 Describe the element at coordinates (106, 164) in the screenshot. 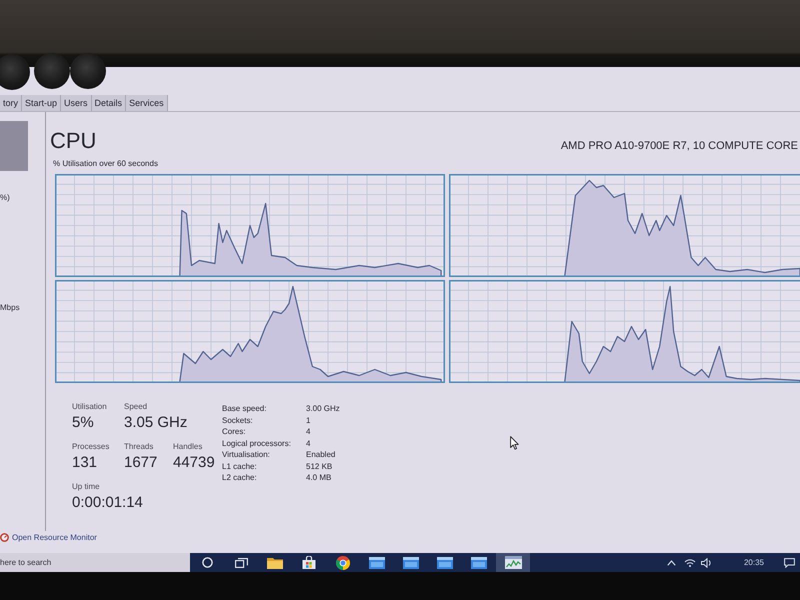

I see `graph-caption: % Utilisation over 60 seconds` at that location.